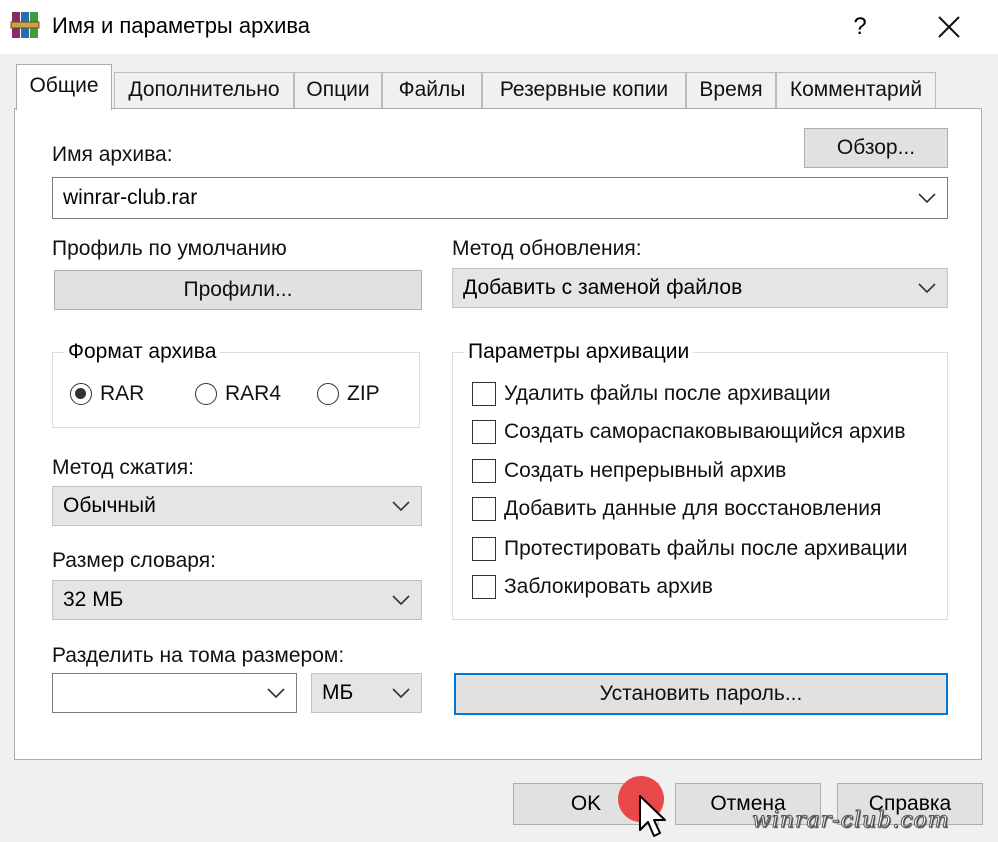 This screenshot has height=842, width=998. Describe the element at coordinates (366, 693) in the screenshot. I see `split-unit-select: МБ` at that location.